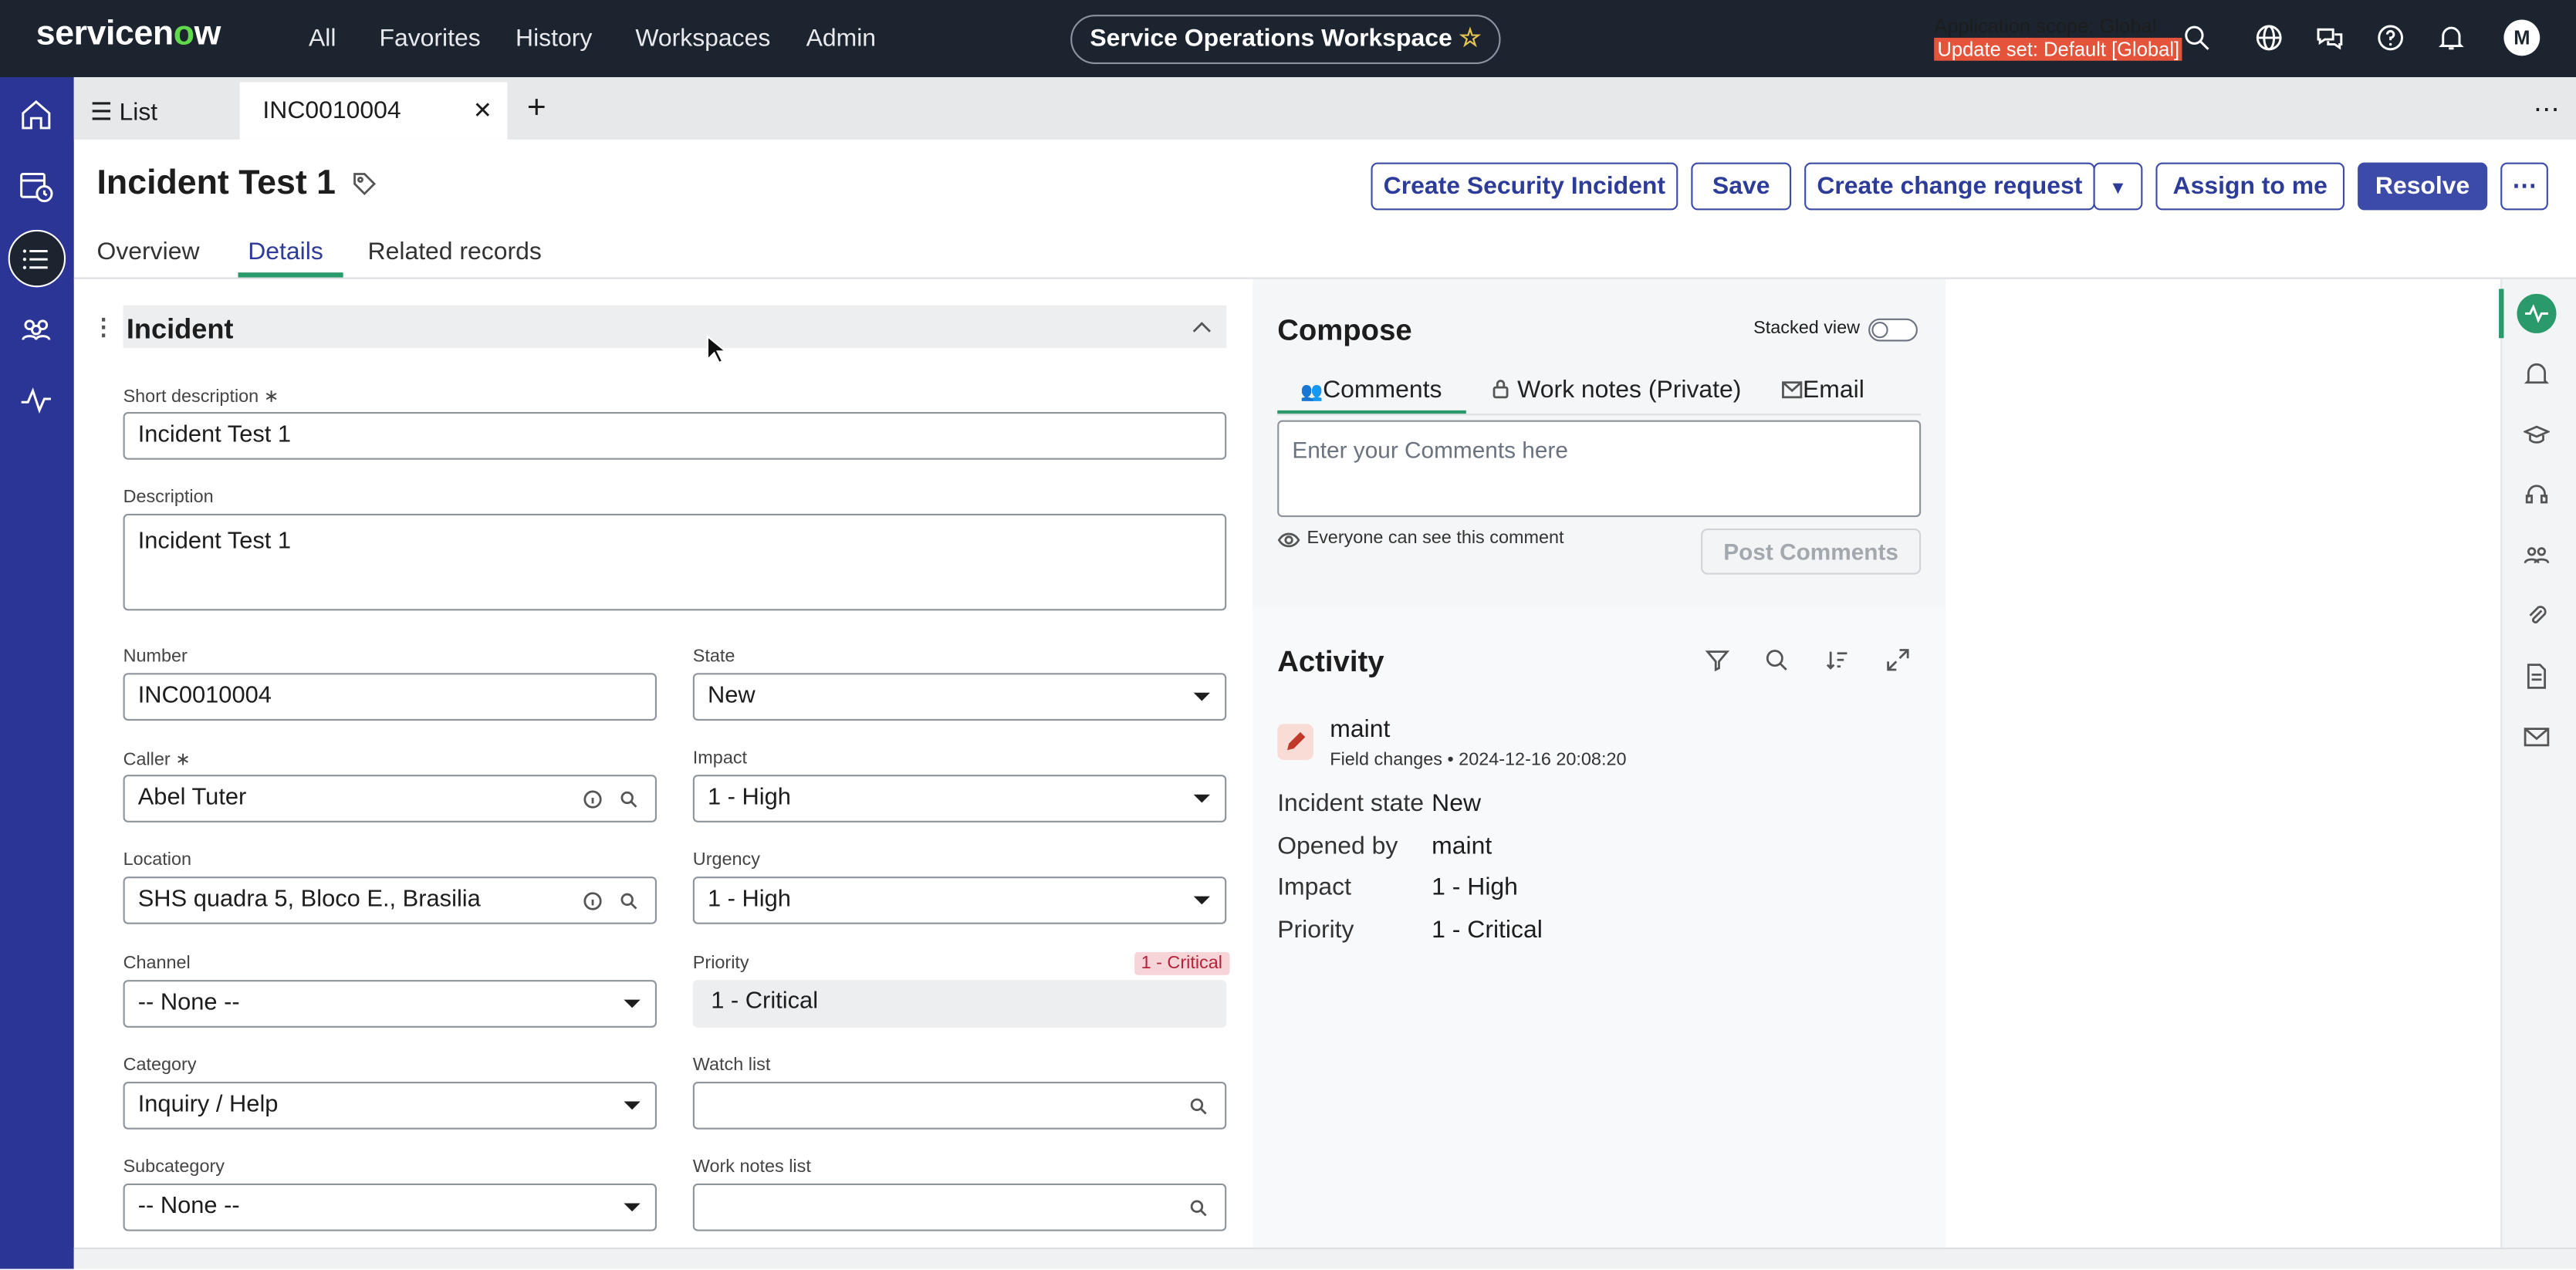 This screenshot has height=1270, width=2576. What do you see at coordinates (155, 657) in the screenshot?
I see `number-label: Number` at bounding box center [155, 657].